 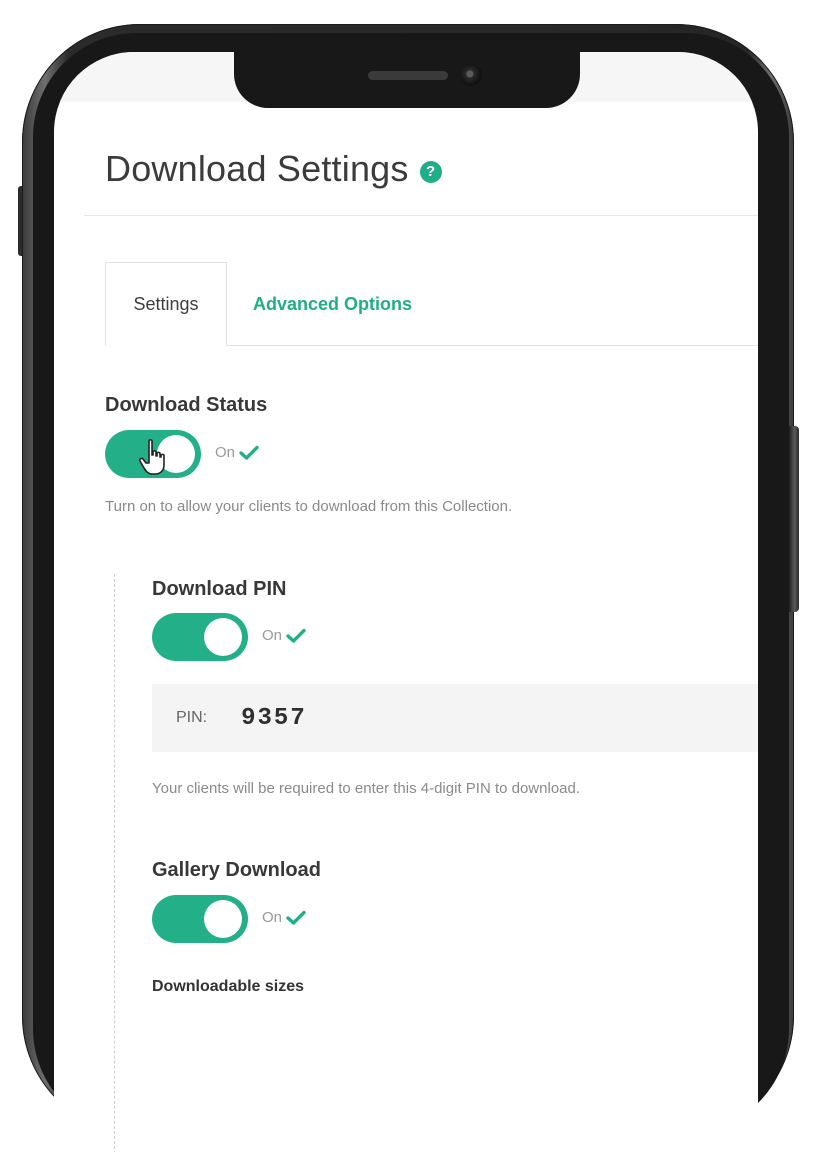 What do you see at coordinates (228, 986) in the screenshot?
I see `downloadable-sizes-label: Downloadable sizes` at bounding box center [228, 986].